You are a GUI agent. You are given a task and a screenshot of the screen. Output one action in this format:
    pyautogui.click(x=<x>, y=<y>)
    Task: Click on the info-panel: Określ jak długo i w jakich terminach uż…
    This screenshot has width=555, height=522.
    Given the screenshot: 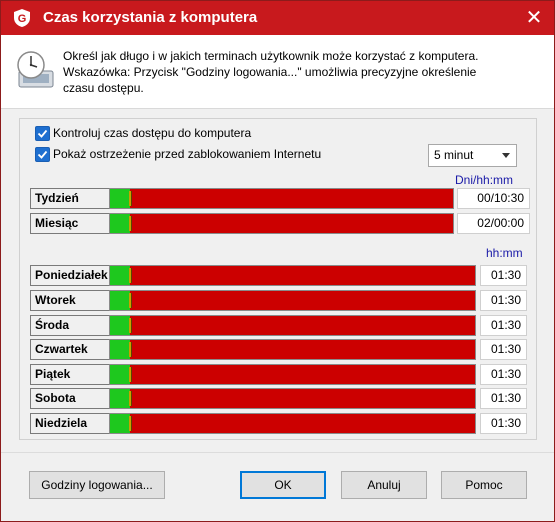 What is the action you would take?
    pyautogui.click(x=277, y=72)
    